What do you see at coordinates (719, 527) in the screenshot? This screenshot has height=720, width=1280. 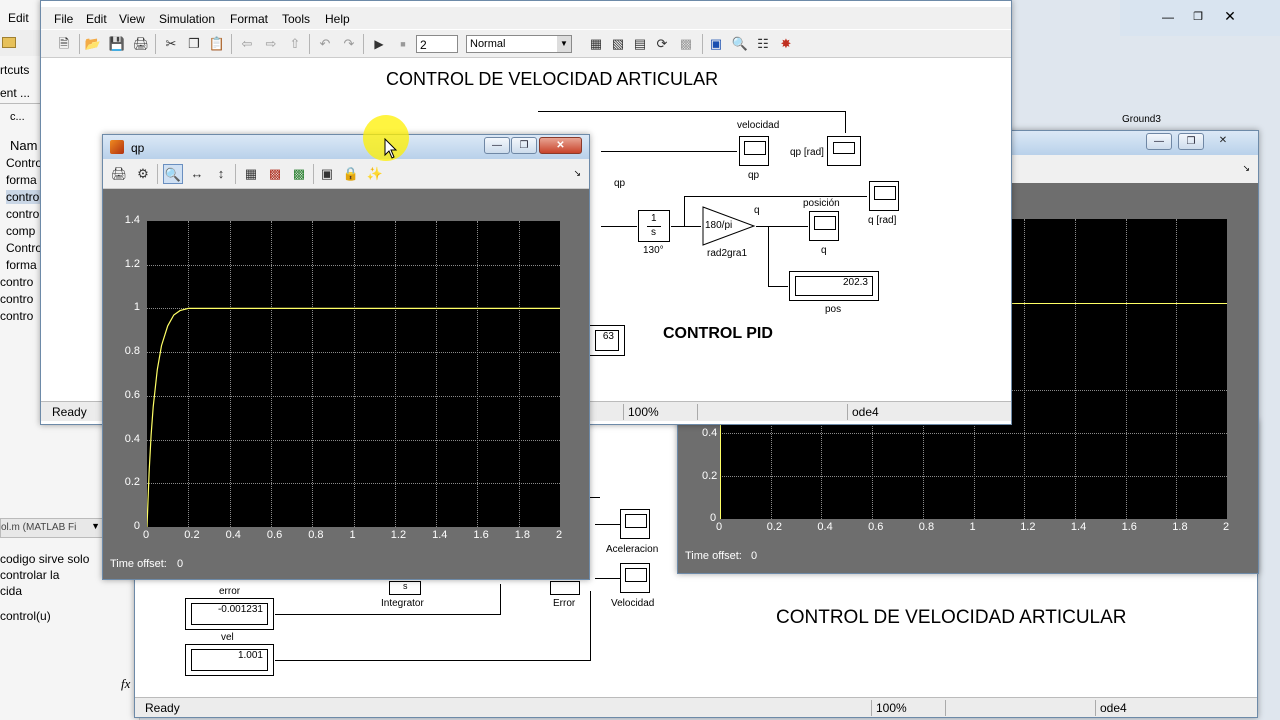 I see `x-tick-label: 0` at bounding box center [719, 527].